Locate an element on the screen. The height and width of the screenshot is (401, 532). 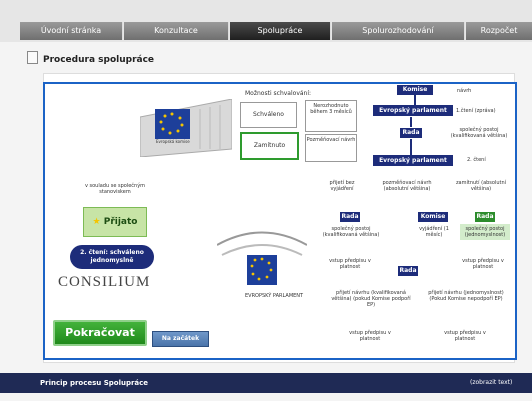
star-icon: ★ is located at coordinates (96, 222).